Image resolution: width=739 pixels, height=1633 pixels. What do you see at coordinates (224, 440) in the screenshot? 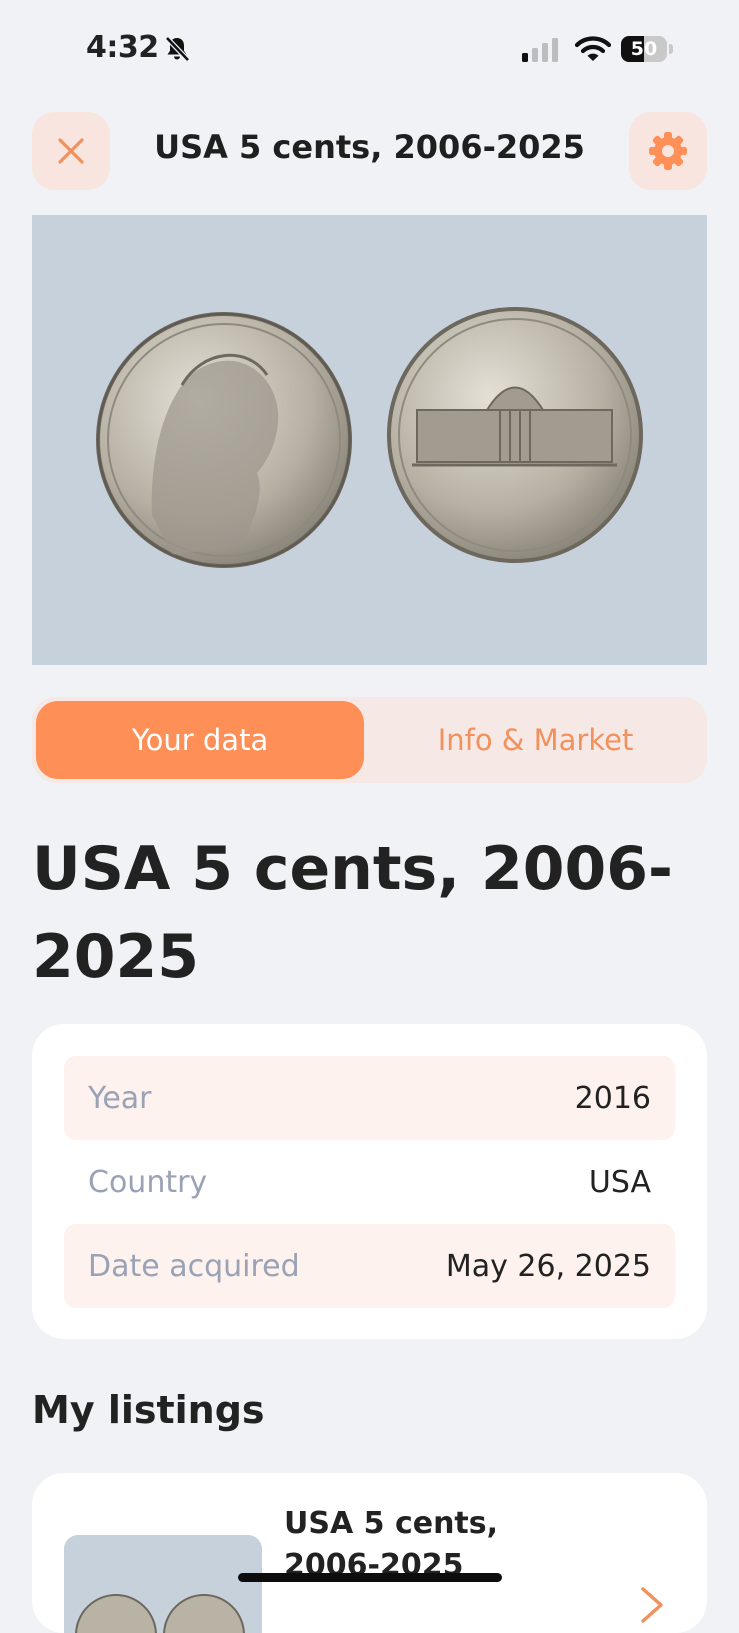
I see `coin-obverse` at bounding box center [224, 440].